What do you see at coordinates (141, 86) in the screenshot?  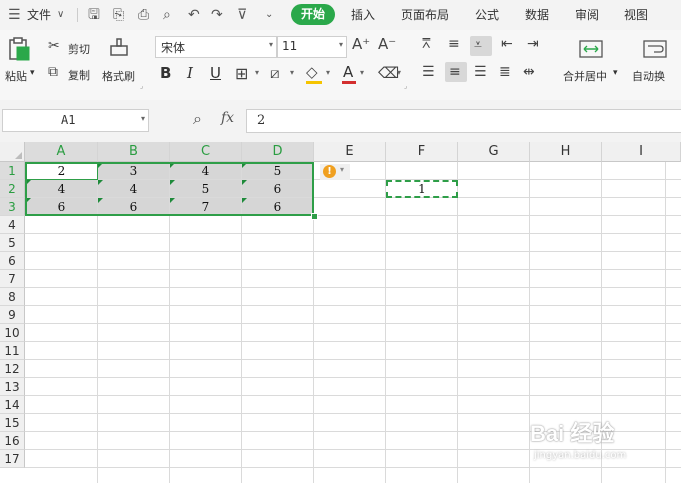 I see `clipboard-group-launcher-icon: ⌟` at bounding box center [141, 86].